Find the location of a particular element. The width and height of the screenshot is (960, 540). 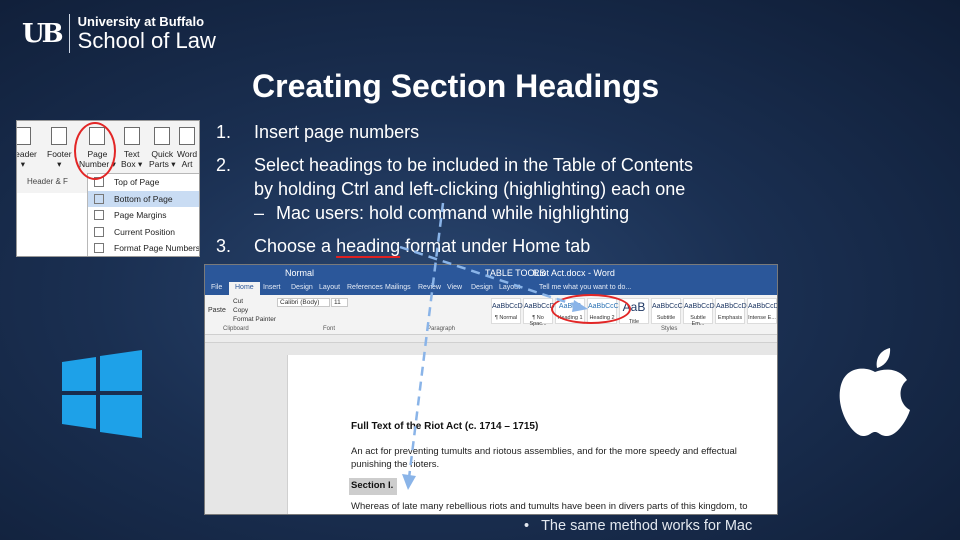

arrow-heading-to-styles is located at coordinates (489, 276).